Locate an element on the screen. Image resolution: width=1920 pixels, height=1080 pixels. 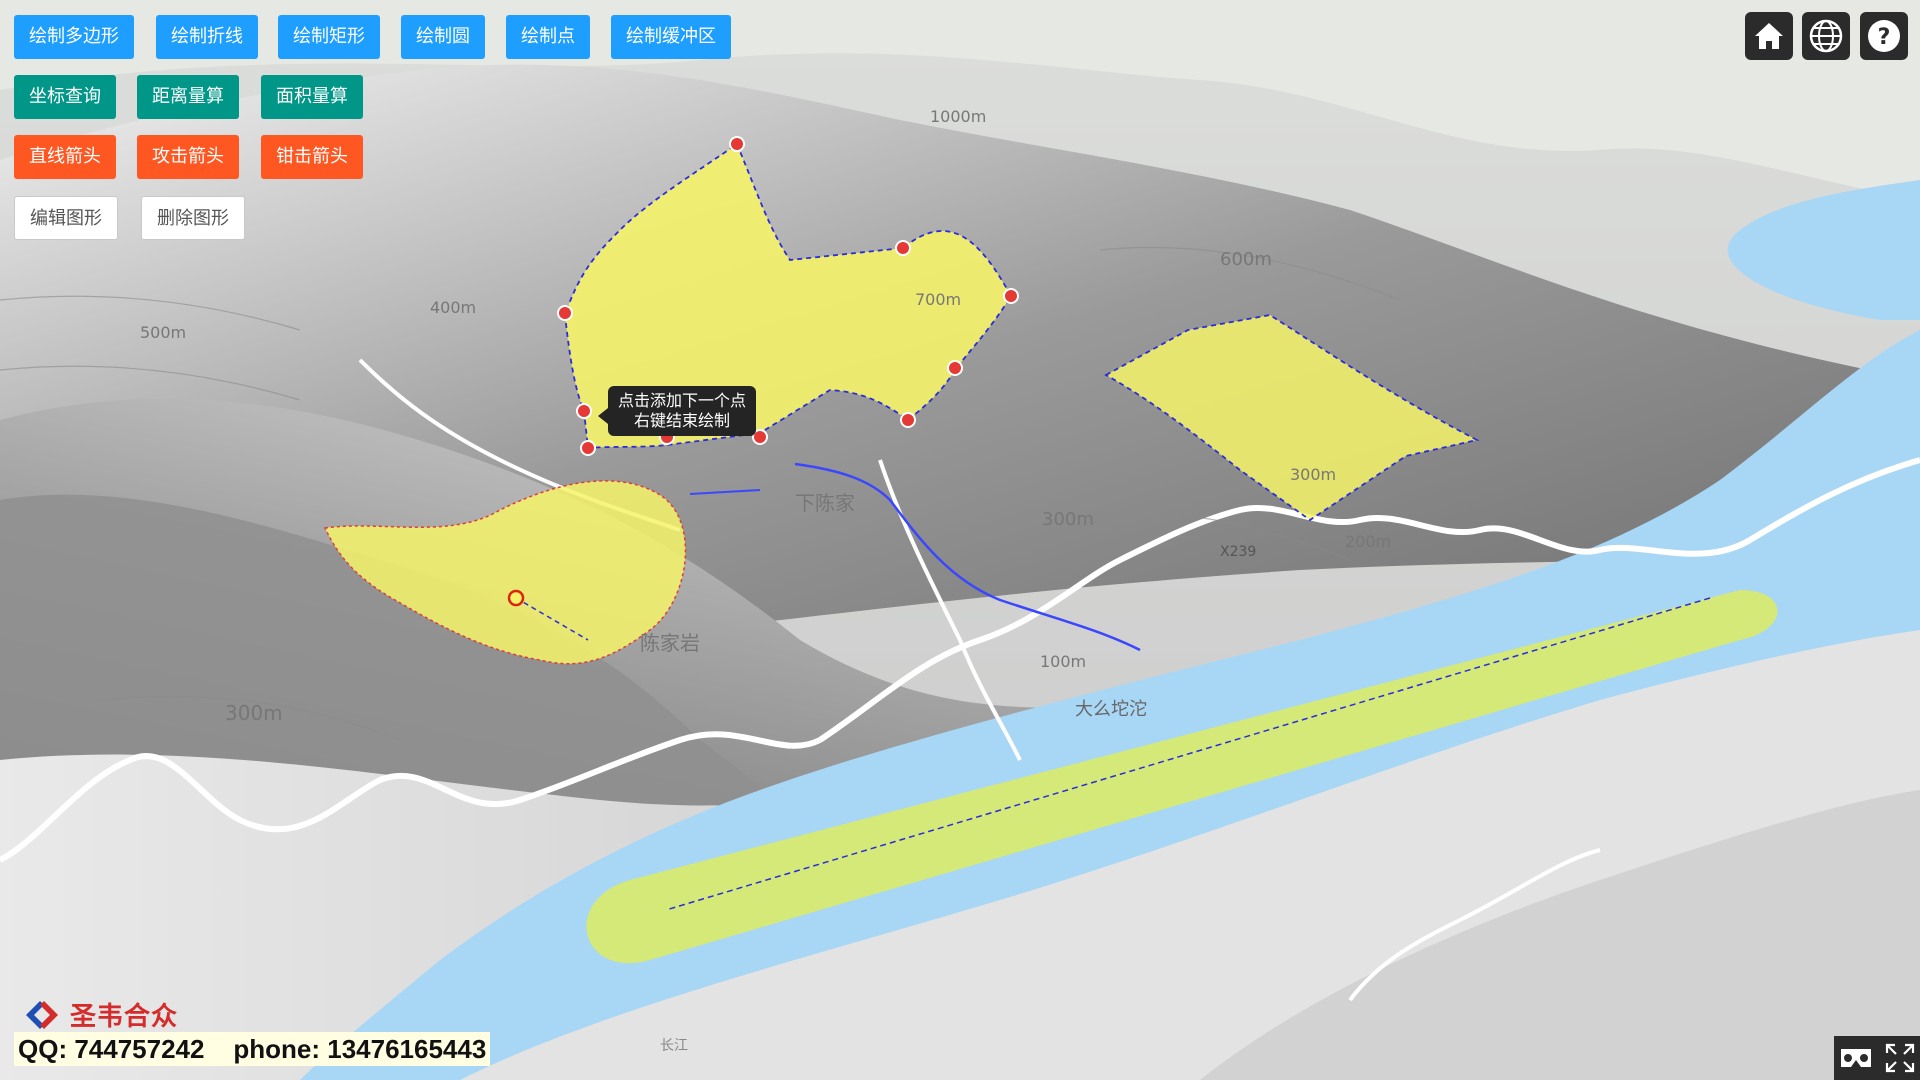
home-icon is located at coordinates (1769, 36).